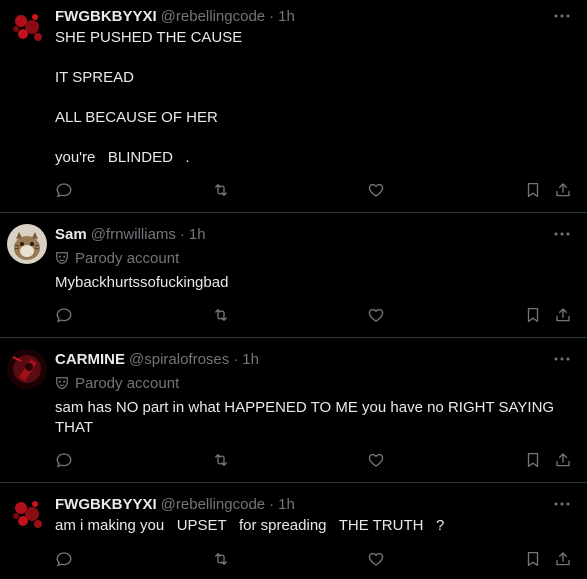  I want to click on display-name: CARMINE, so click(90, 359).